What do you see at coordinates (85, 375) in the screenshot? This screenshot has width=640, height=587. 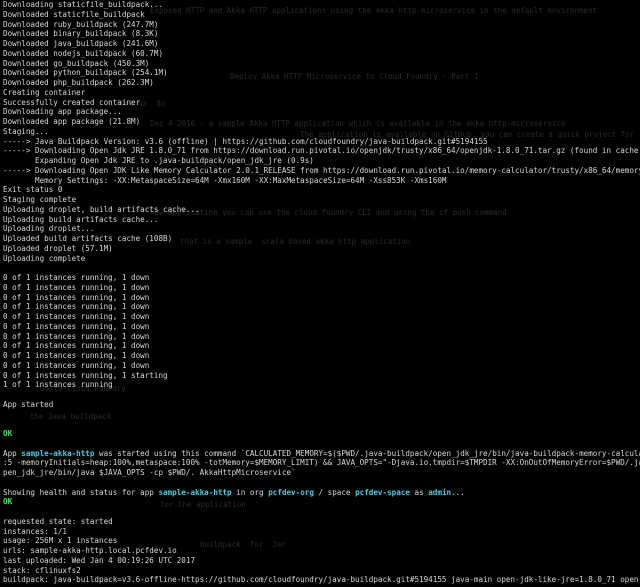 I see `terminal-text: 0 of 1 instances running, 1 starting` at bounding box center [85, 375].